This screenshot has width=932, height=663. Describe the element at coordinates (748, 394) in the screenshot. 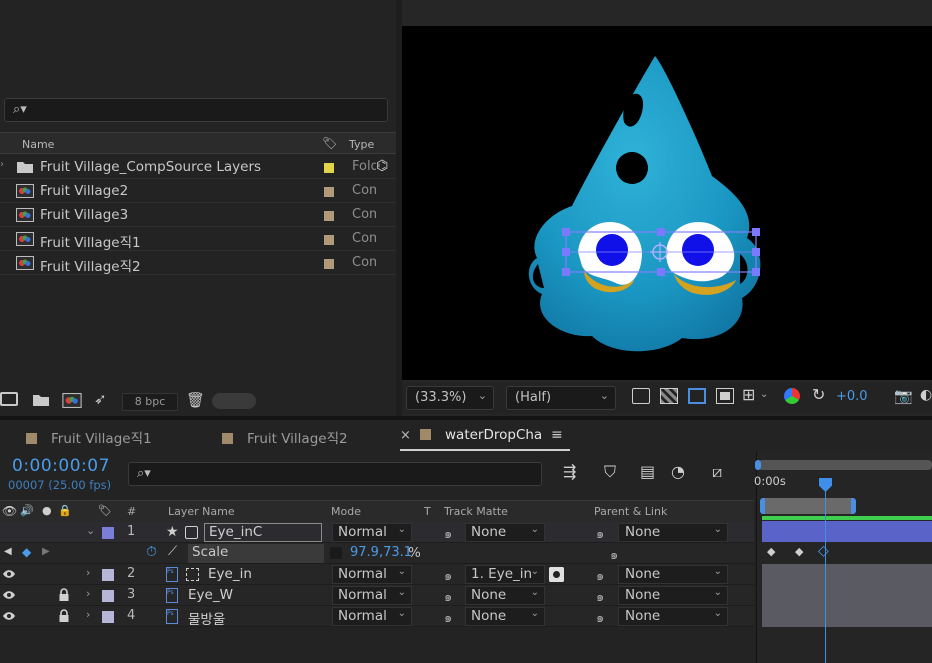

I see `grid-guides-icon: ⊞` at that location.